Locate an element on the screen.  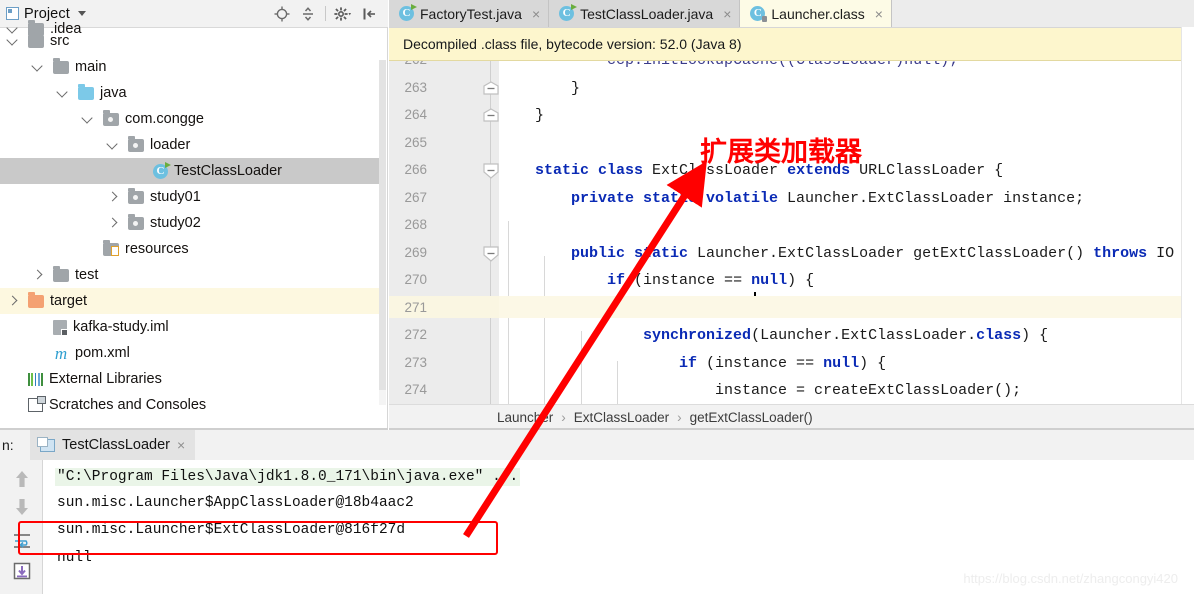
tree-item-study02: study02 is located at coordinates (190, 223).